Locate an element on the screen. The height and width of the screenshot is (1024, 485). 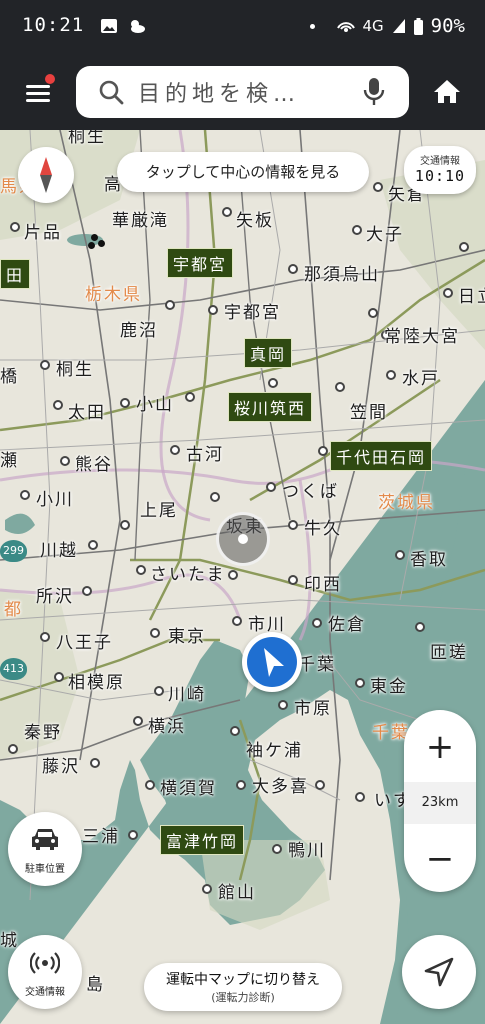
current-location-marker is located at coordinates (272, 662).